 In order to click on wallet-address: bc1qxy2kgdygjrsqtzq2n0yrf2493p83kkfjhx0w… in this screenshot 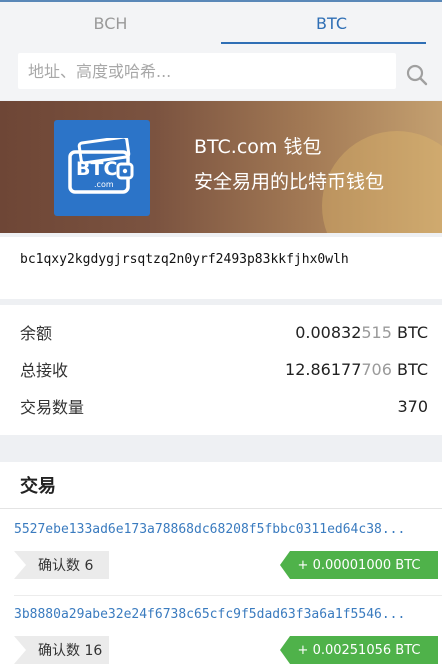, I will do `click(222, 260)`.